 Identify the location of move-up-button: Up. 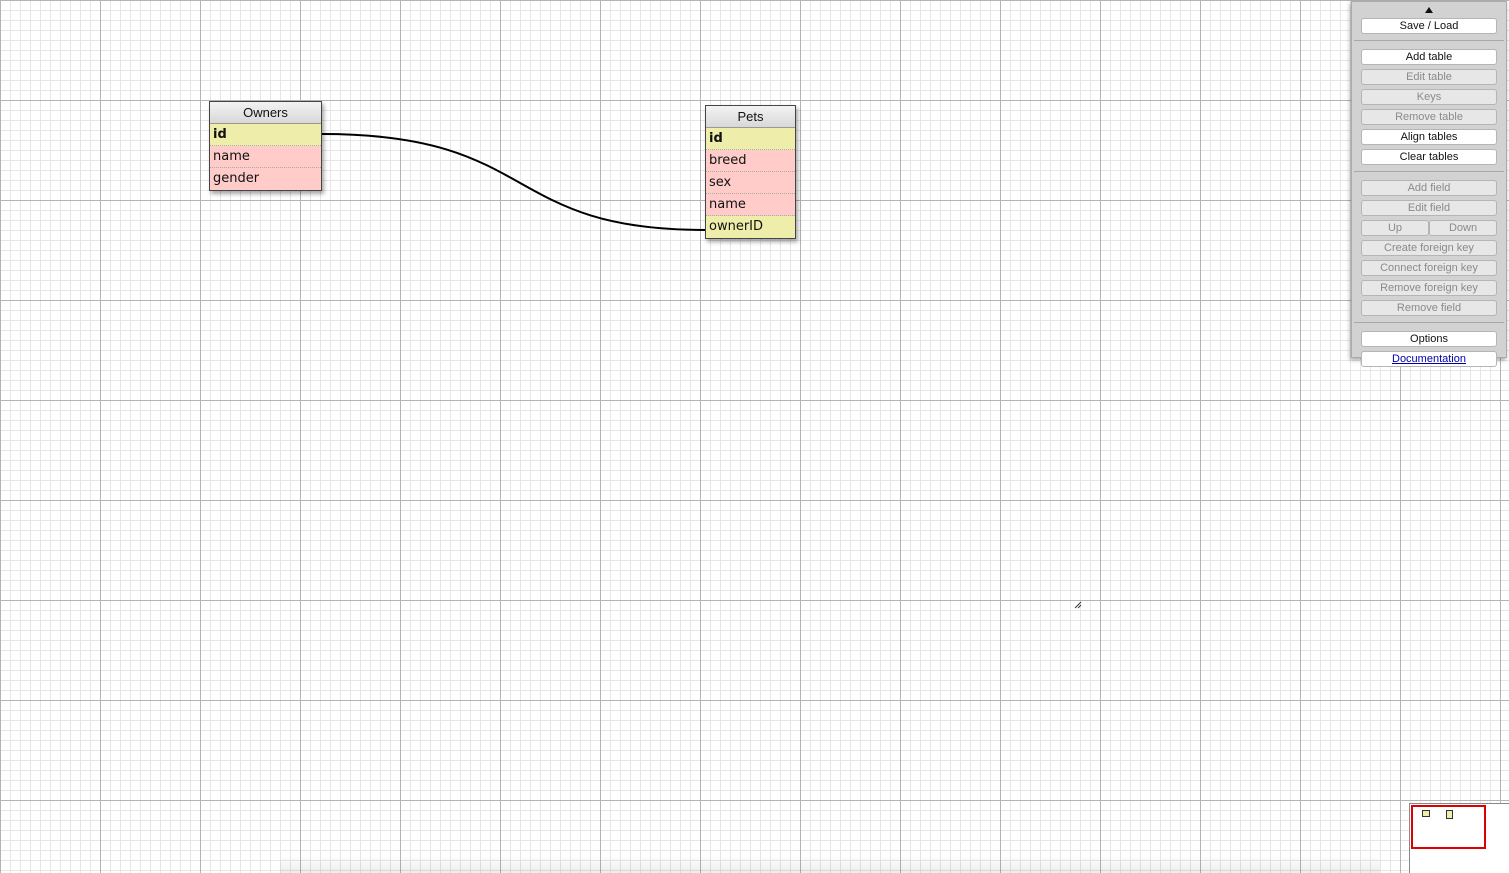
(1395, 228).